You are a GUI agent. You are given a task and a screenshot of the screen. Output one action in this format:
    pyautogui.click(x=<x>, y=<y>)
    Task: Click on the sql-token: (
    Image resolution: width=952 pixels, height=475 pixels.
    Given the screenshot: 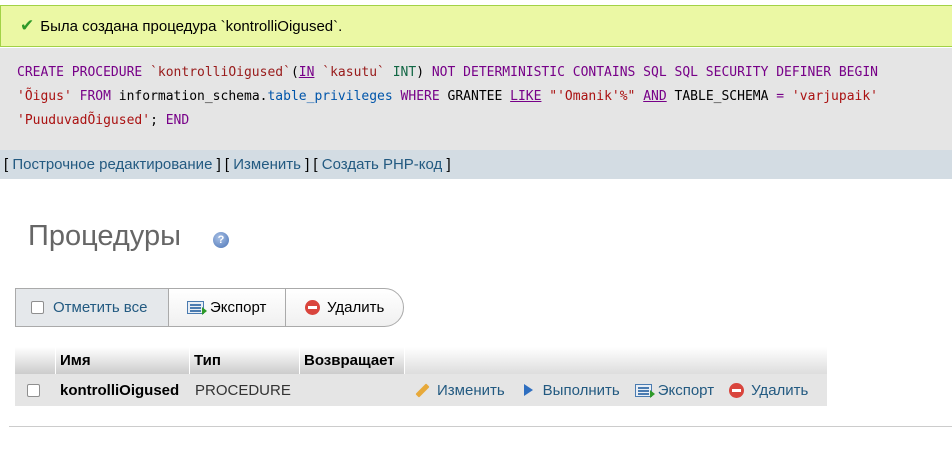 What is the action you would take?
    pyautogui.click(x=294, y=72)
    